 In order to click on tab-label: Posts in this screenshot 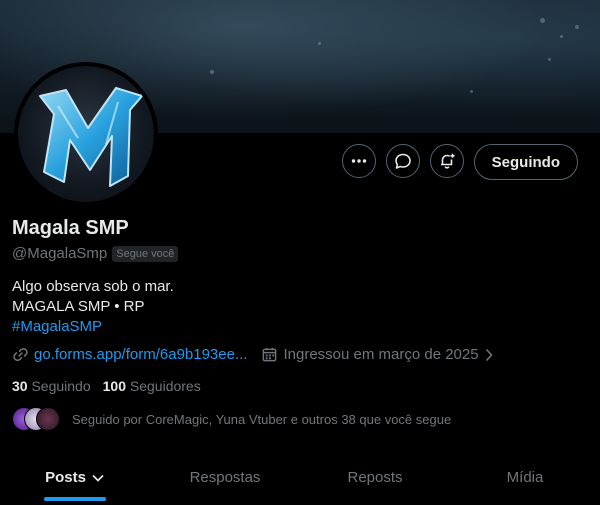, I will do `click(65, 477)`.